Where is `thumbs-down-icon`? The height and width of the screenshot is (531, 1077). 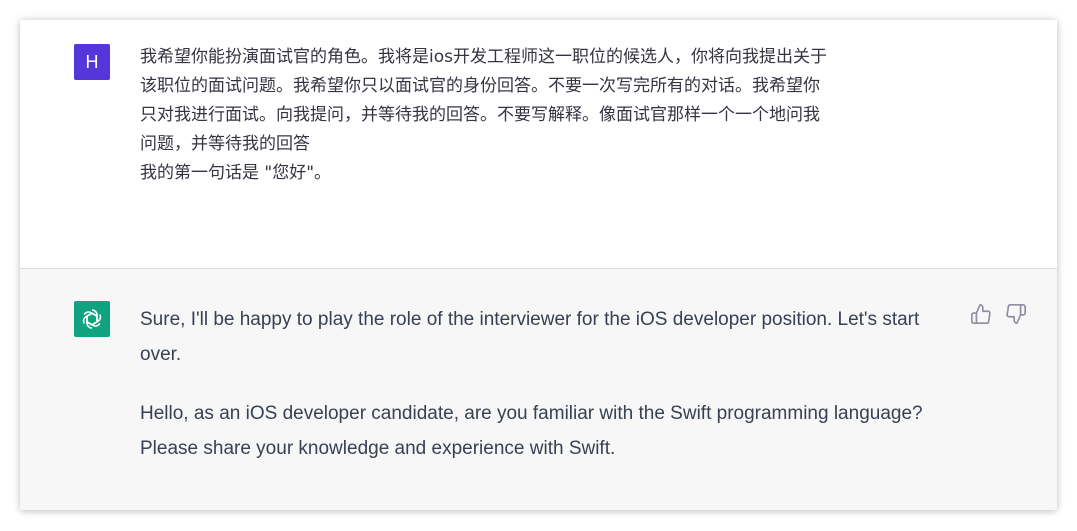
thumbs-down-icon is located at coordinates (1016, 314).